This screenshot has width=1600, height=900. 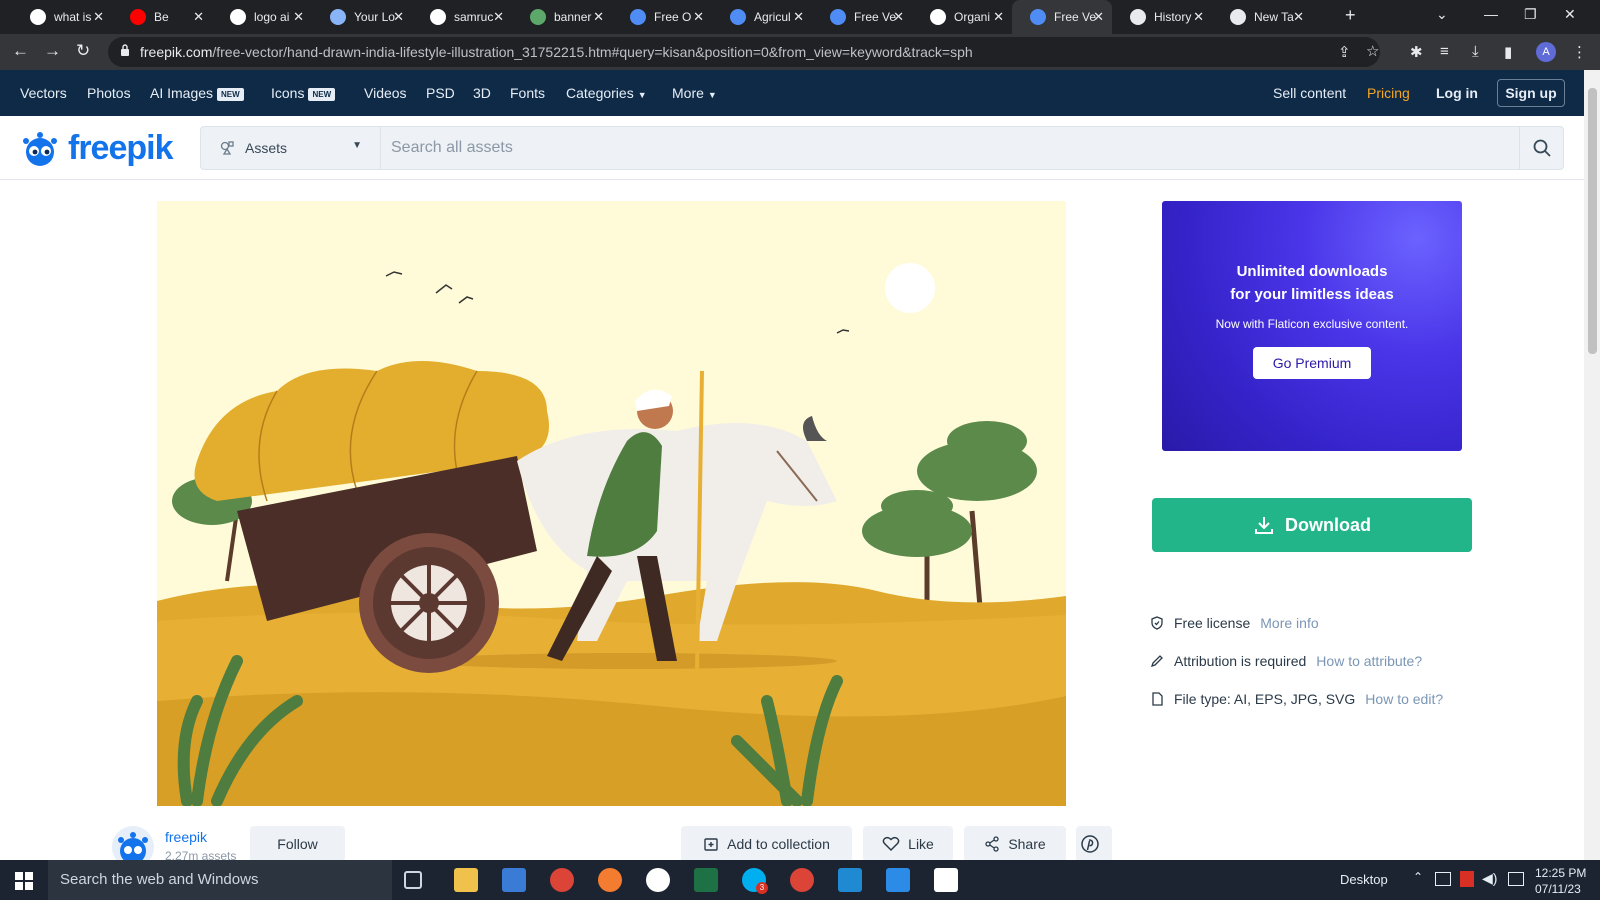 What do you see at coordinates (1467, 879) in the screenshot?
I see `antivirus-icon` at bounding box center [1467, 879].